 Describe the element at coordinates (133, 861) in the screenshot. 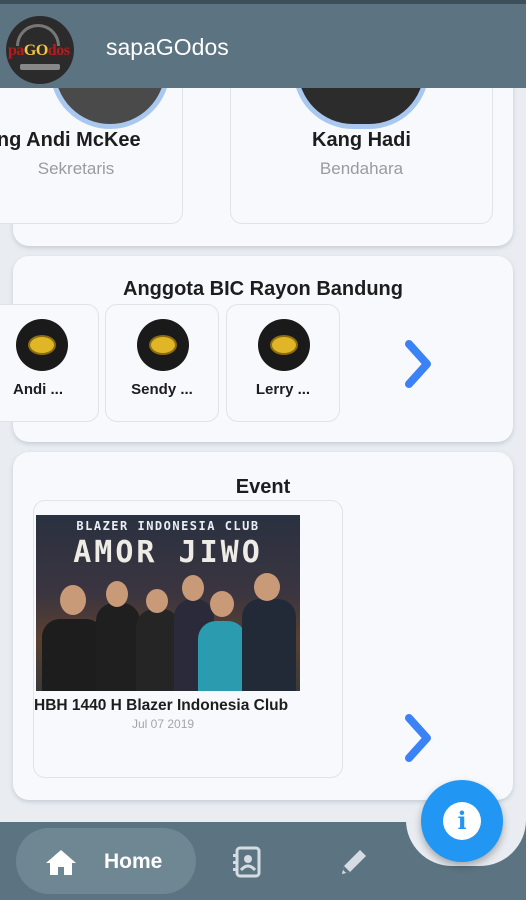

I see `nav-home-label: Home` at that location.